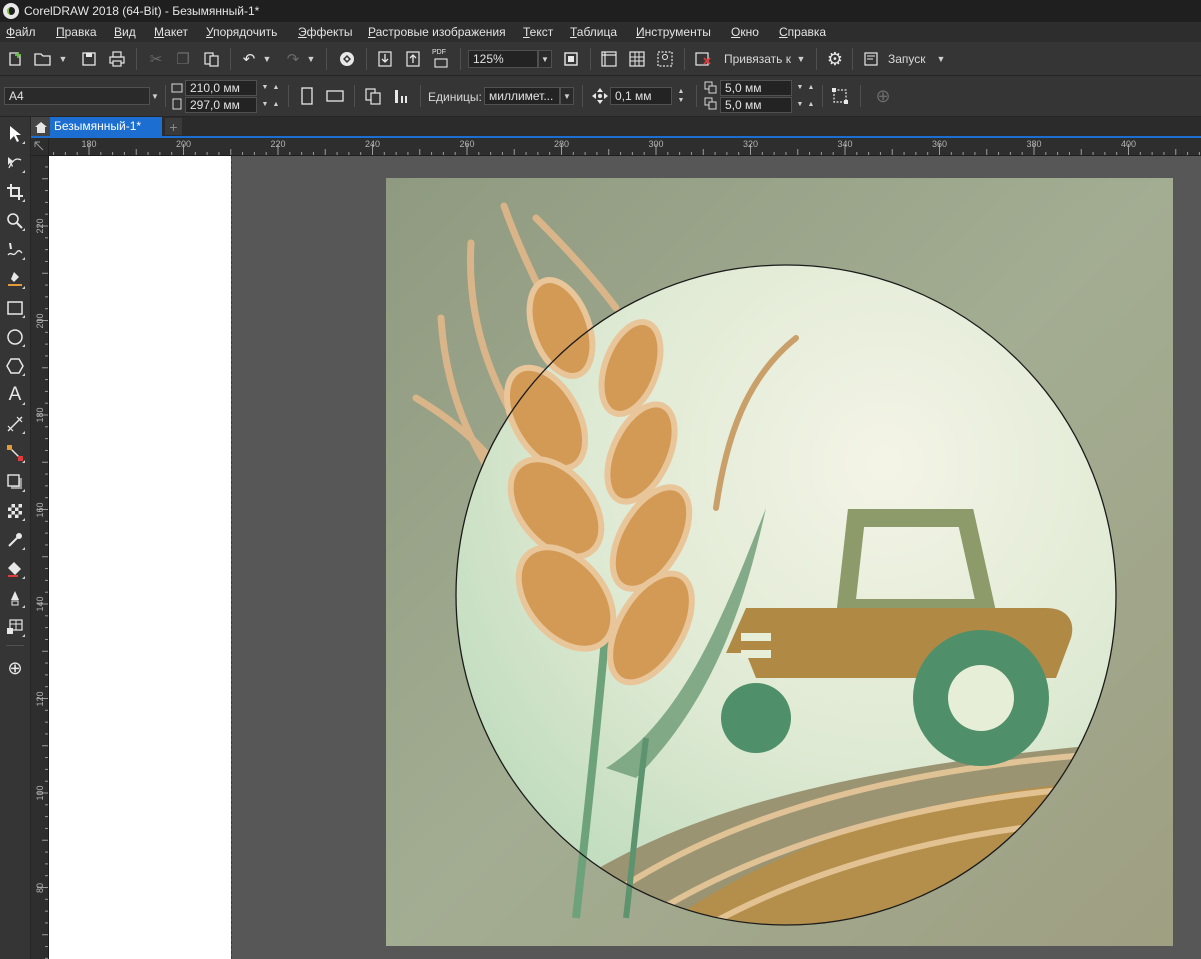 The image size is (1201, 959). Describe the element at coordinates (801, 59) in the screenshot. I see `snap-dropdown-icon: ▼` at that location.